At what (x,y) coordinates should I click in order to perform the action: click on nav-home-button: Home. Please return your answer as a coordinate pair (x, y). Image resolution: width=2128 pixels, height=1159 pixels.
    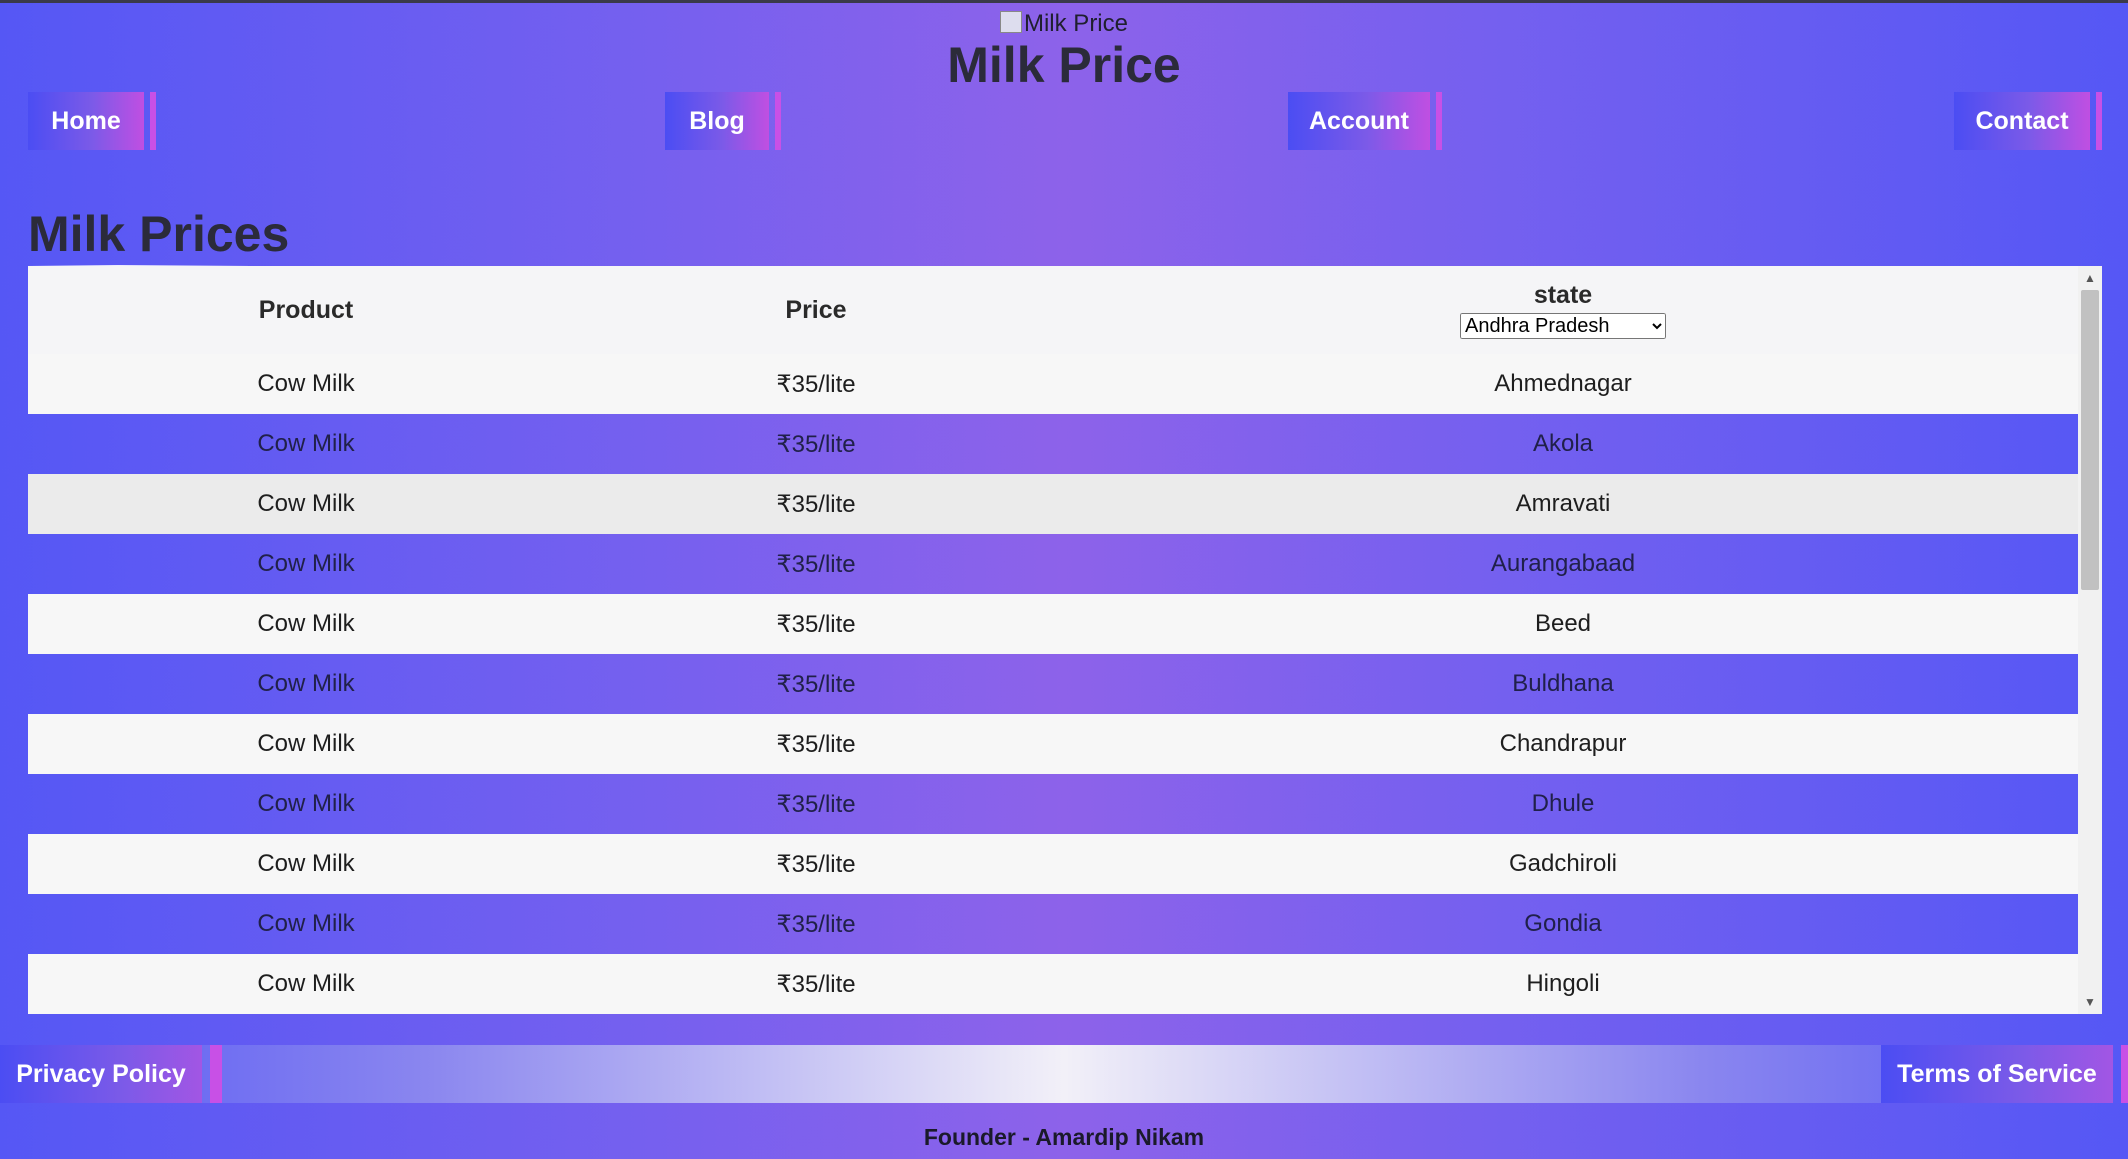
    Looking at the image, I should click on (92, 121).